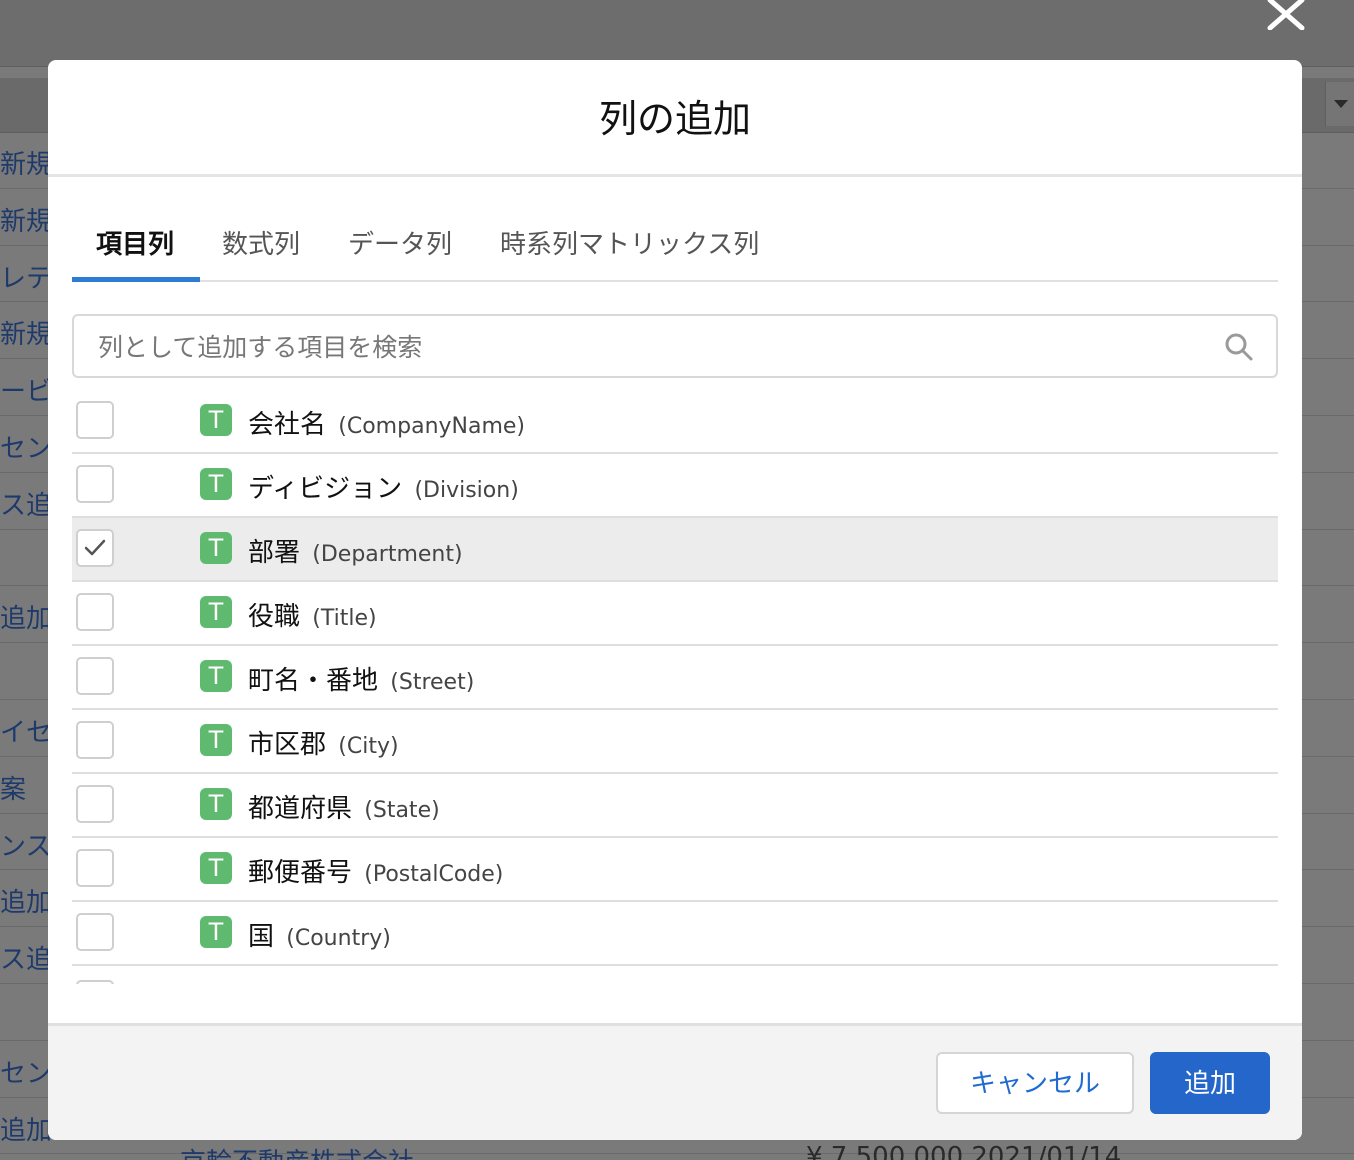 This screenshot has height=1160, width=1354. What do you see at coordinates (26, 1073) in the screenshot?
I see `background-row-text: セン` at bounding box center [26, 1073].